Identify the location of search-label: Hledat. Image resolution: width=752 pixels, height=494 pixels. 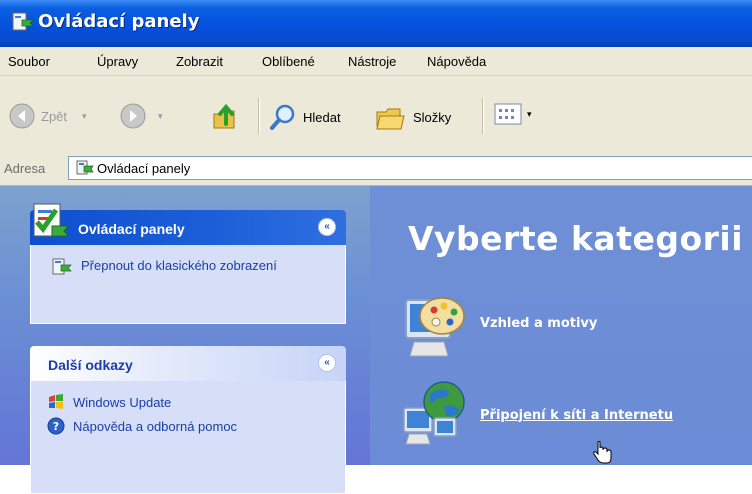
(322, 117).